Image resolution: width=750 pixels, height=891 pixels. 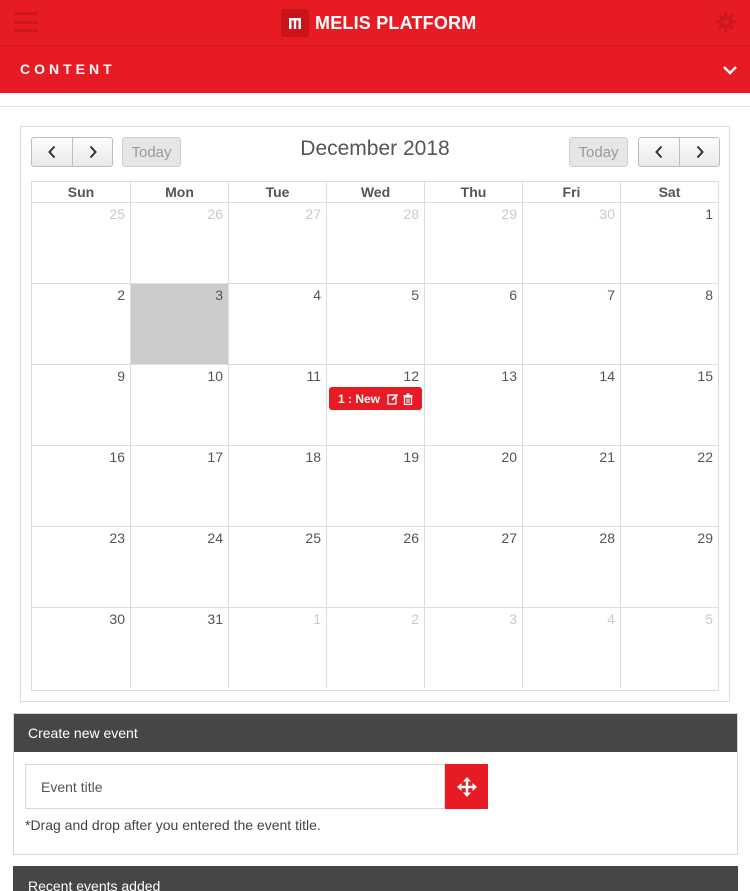 I want to click on day-number: 16, so click(x=117, y=457).